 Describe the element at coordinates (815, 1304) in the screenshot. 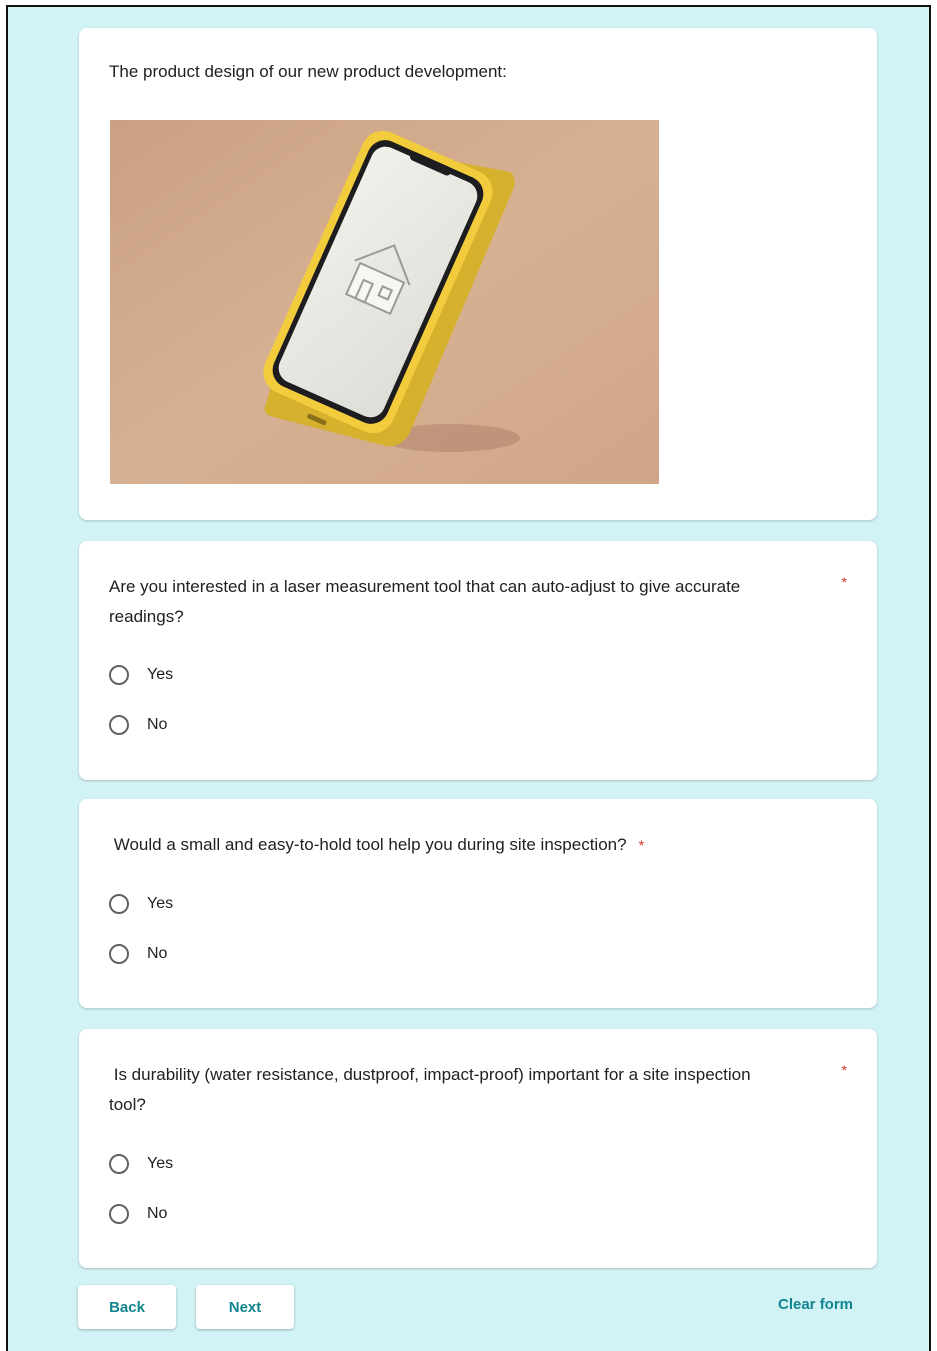

I see `clear-form-link: Clear form` at that location.